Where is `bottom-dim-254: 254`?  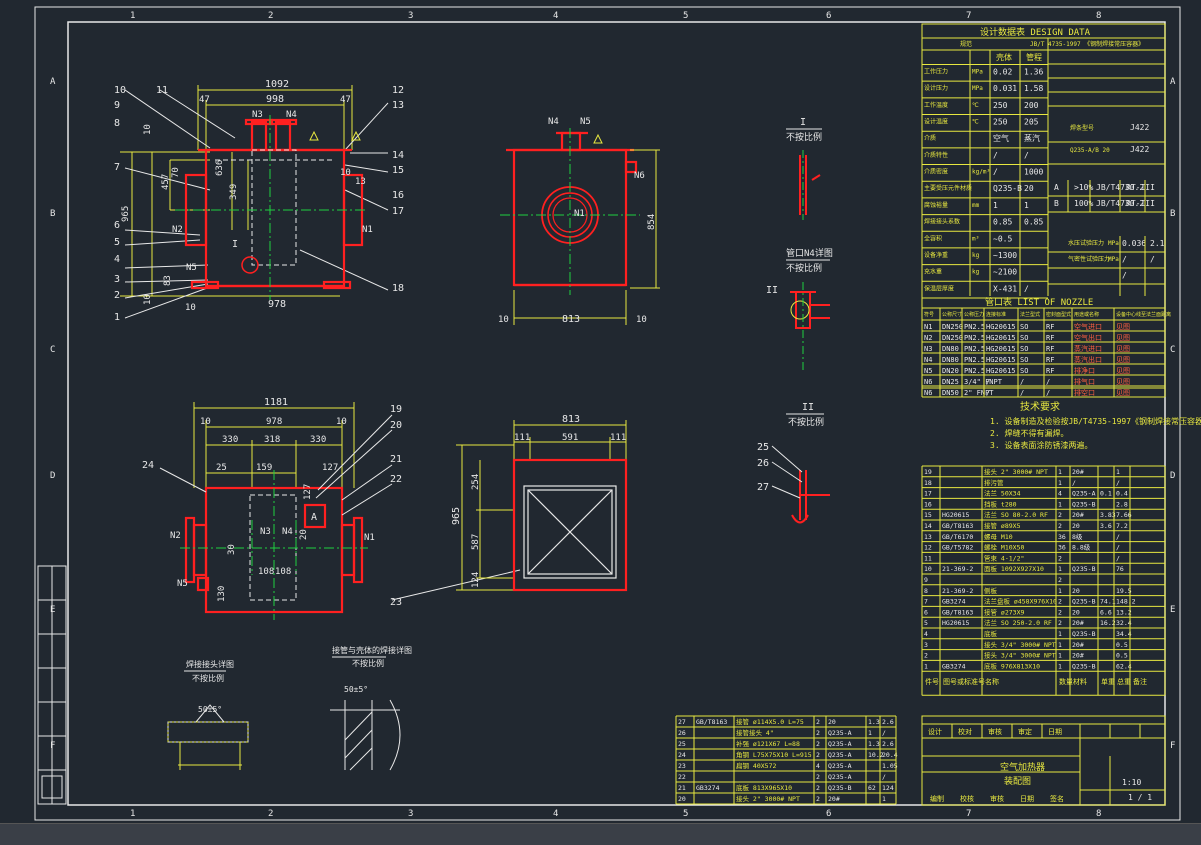 bottom-dim-254: 254 is located at coordinates (476, 482).